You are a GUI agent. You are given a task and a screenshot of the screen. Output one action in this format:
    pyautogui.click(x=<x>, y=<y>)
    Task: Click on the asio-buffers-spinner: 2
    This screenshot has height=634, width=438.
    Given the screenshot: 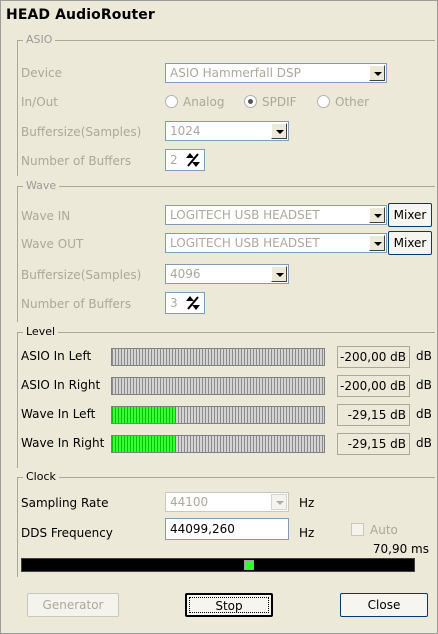 What is the action you would take?
    pyautogui.click(x=185, y=160)
    